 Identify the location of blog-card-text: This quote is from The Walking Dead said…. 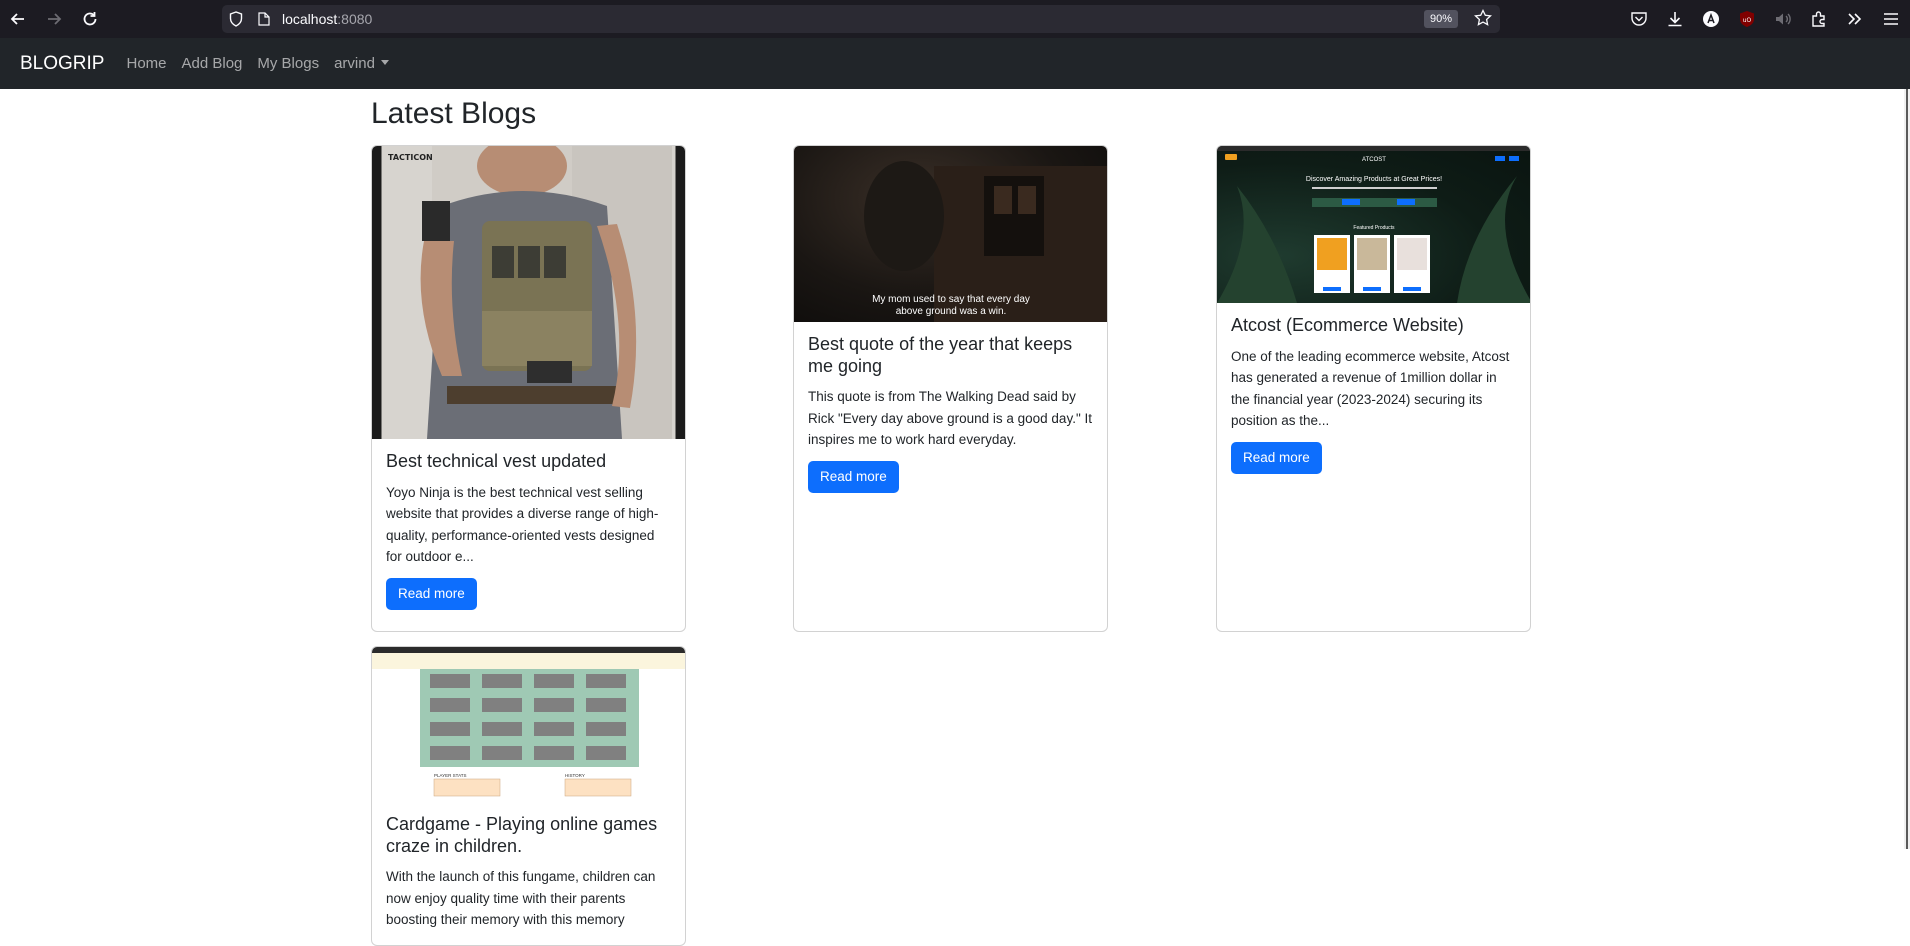
(950, 418).